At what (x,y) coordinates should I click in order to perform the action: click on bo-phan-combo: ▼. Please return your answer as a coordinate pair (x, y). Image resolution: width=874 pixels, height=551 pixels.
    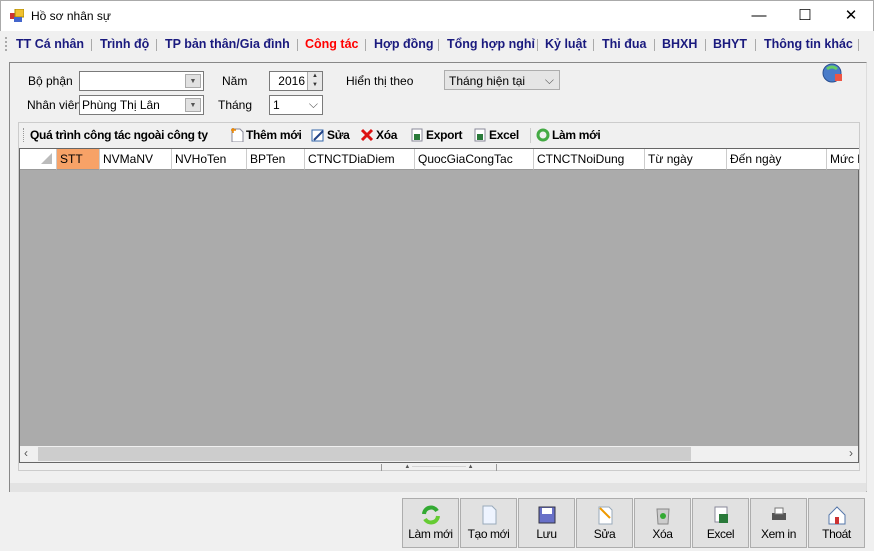
    Looking at the image, I should click on (141, 81).